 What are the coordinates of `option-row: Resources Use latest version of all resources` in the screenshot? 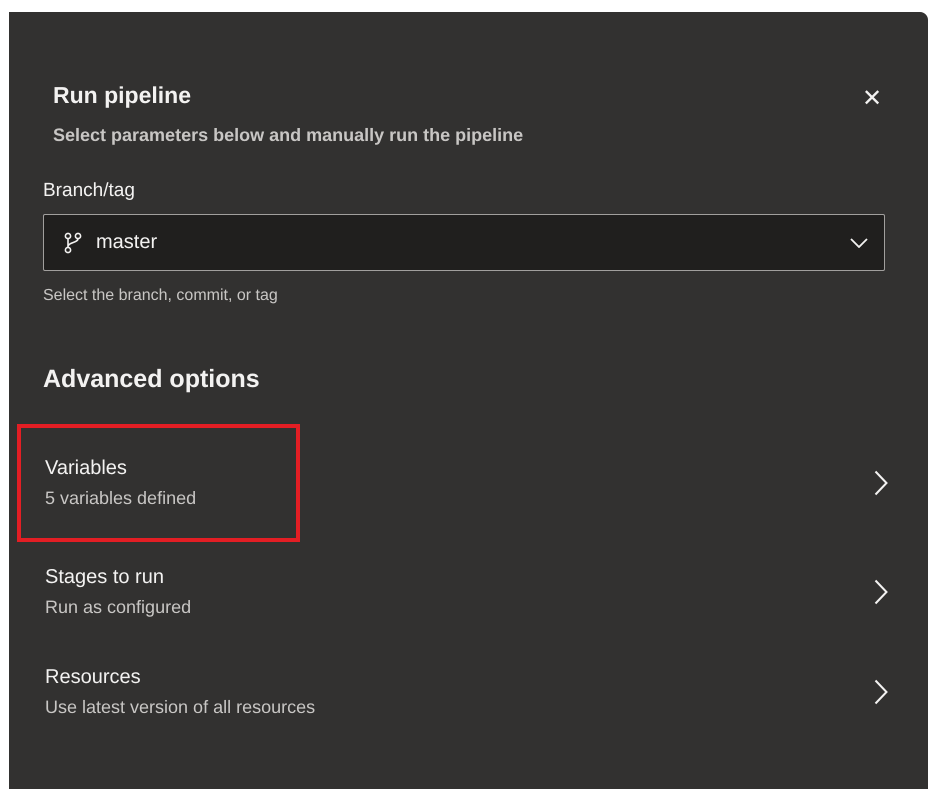 It's located at (468, 692).